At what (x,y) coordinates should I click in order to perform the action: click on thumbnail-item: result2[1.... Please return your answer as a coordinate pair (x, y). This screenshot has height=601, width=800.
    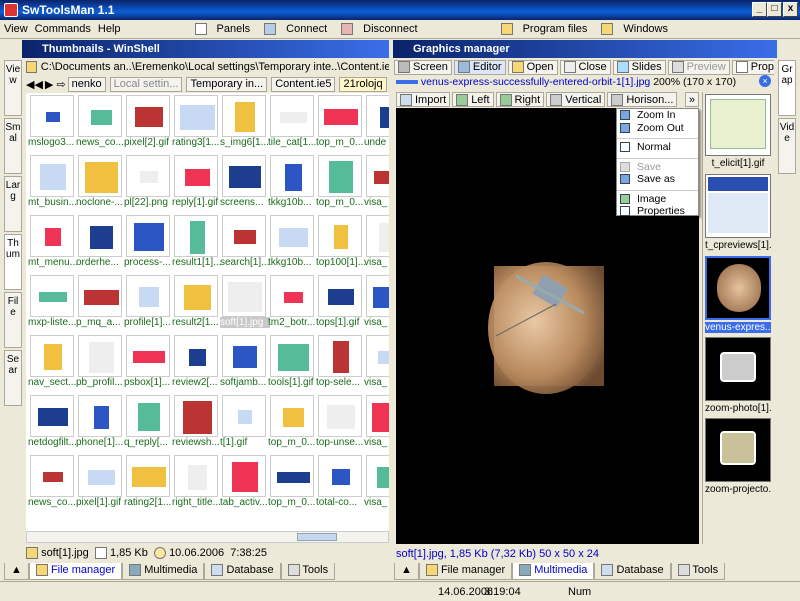
    Looking at the image, I should click on (196, 302).